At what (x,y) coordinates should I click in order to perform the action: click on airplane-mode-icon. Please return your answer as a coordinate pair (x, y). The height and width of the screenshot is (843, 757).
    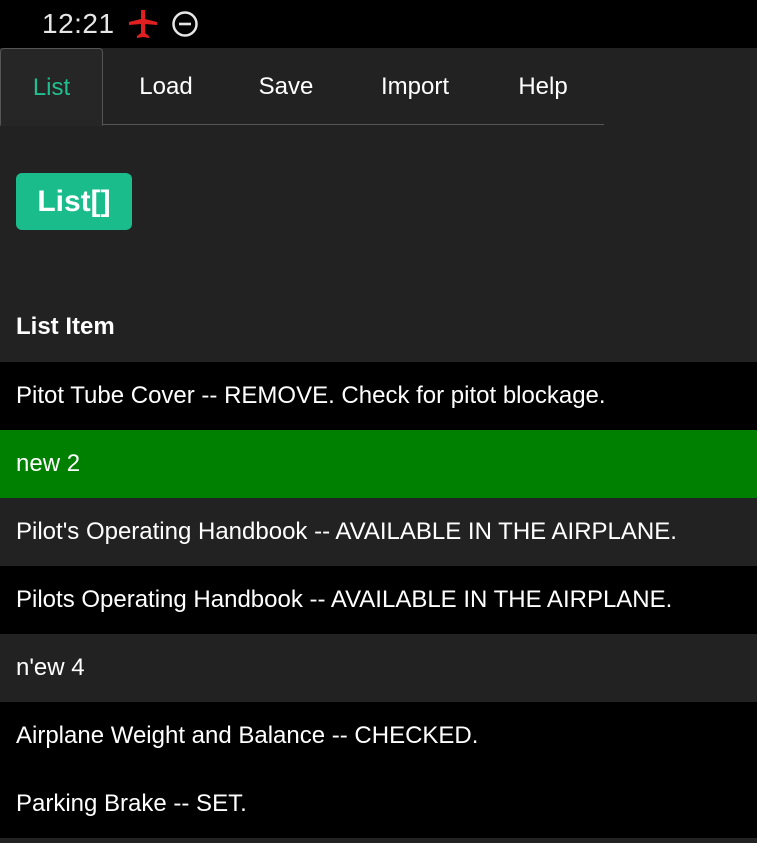
    Looking at the image, I should click on (143, 24).